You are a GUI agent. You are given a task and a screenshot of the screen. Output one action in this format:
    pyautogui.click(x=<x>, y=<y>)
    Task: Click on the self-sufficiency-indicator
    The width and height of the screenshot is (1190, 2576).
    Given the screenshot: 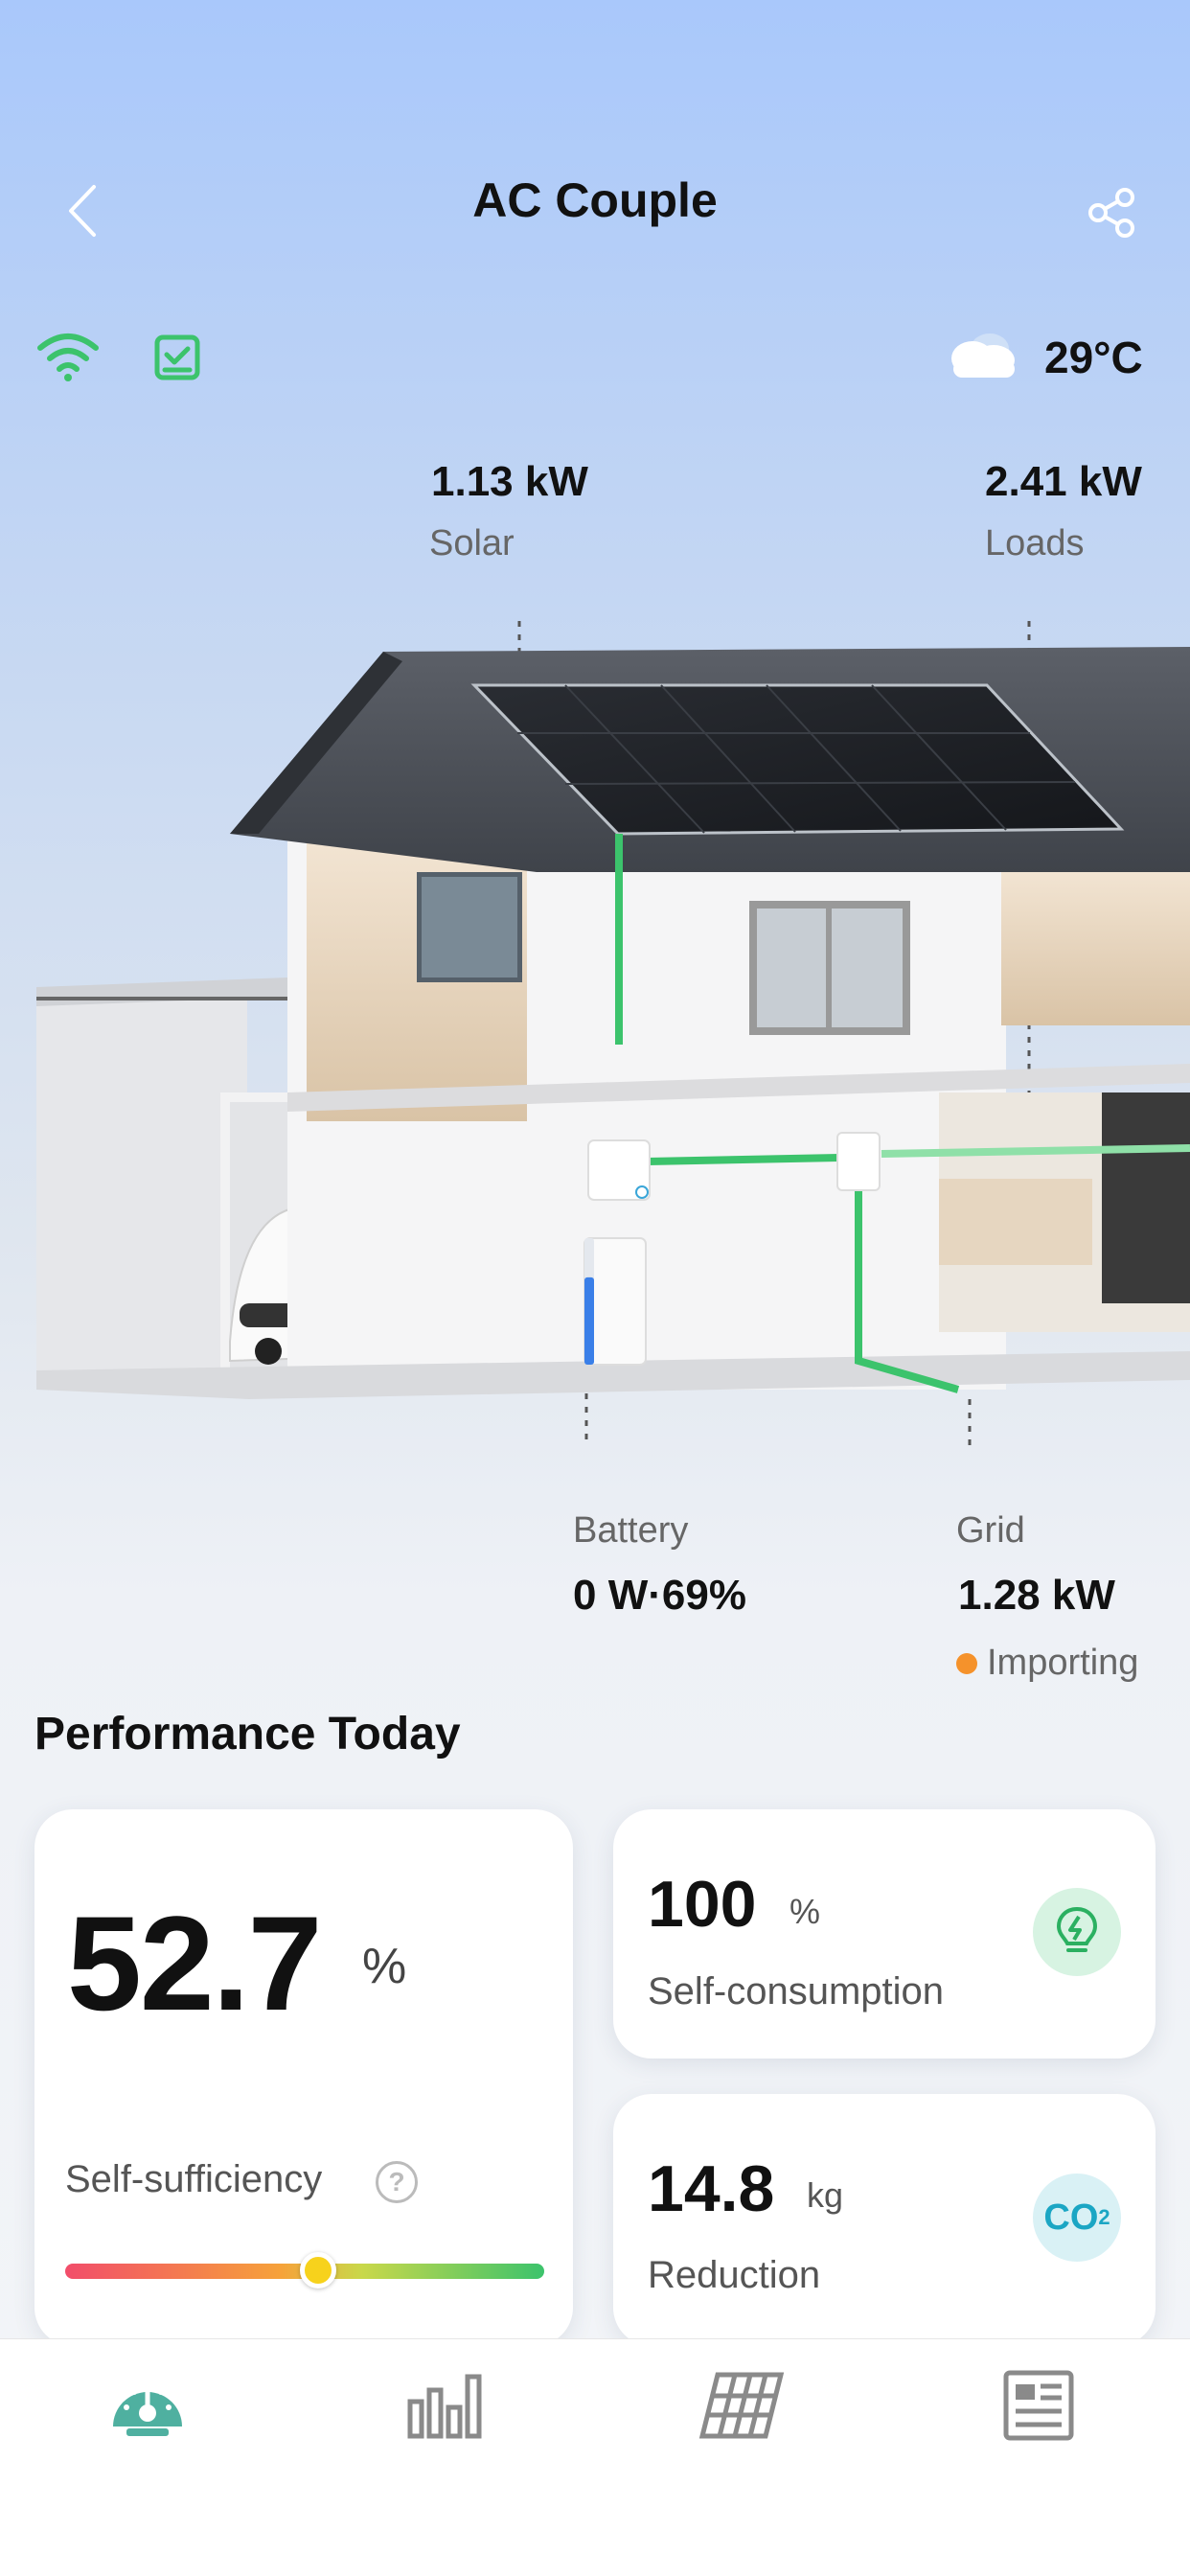 What is the action you would take?
    pyautogui.click(x=318, y=2270)
    